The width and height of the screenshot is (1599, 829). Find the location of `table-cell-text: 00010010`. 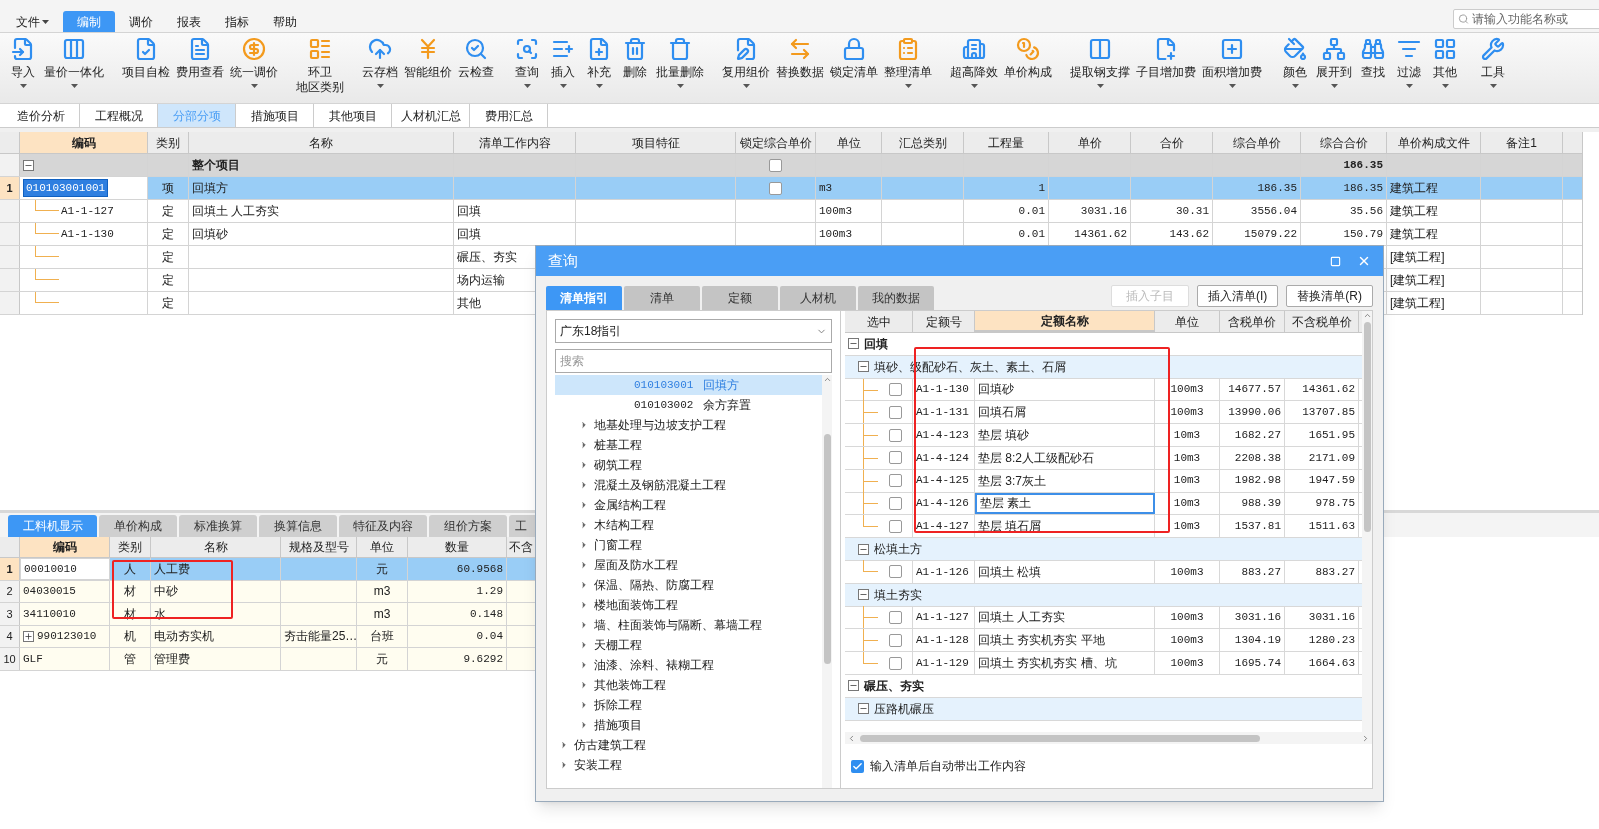

table-cell-text: 00010010 is located at coordinates (50, 569).